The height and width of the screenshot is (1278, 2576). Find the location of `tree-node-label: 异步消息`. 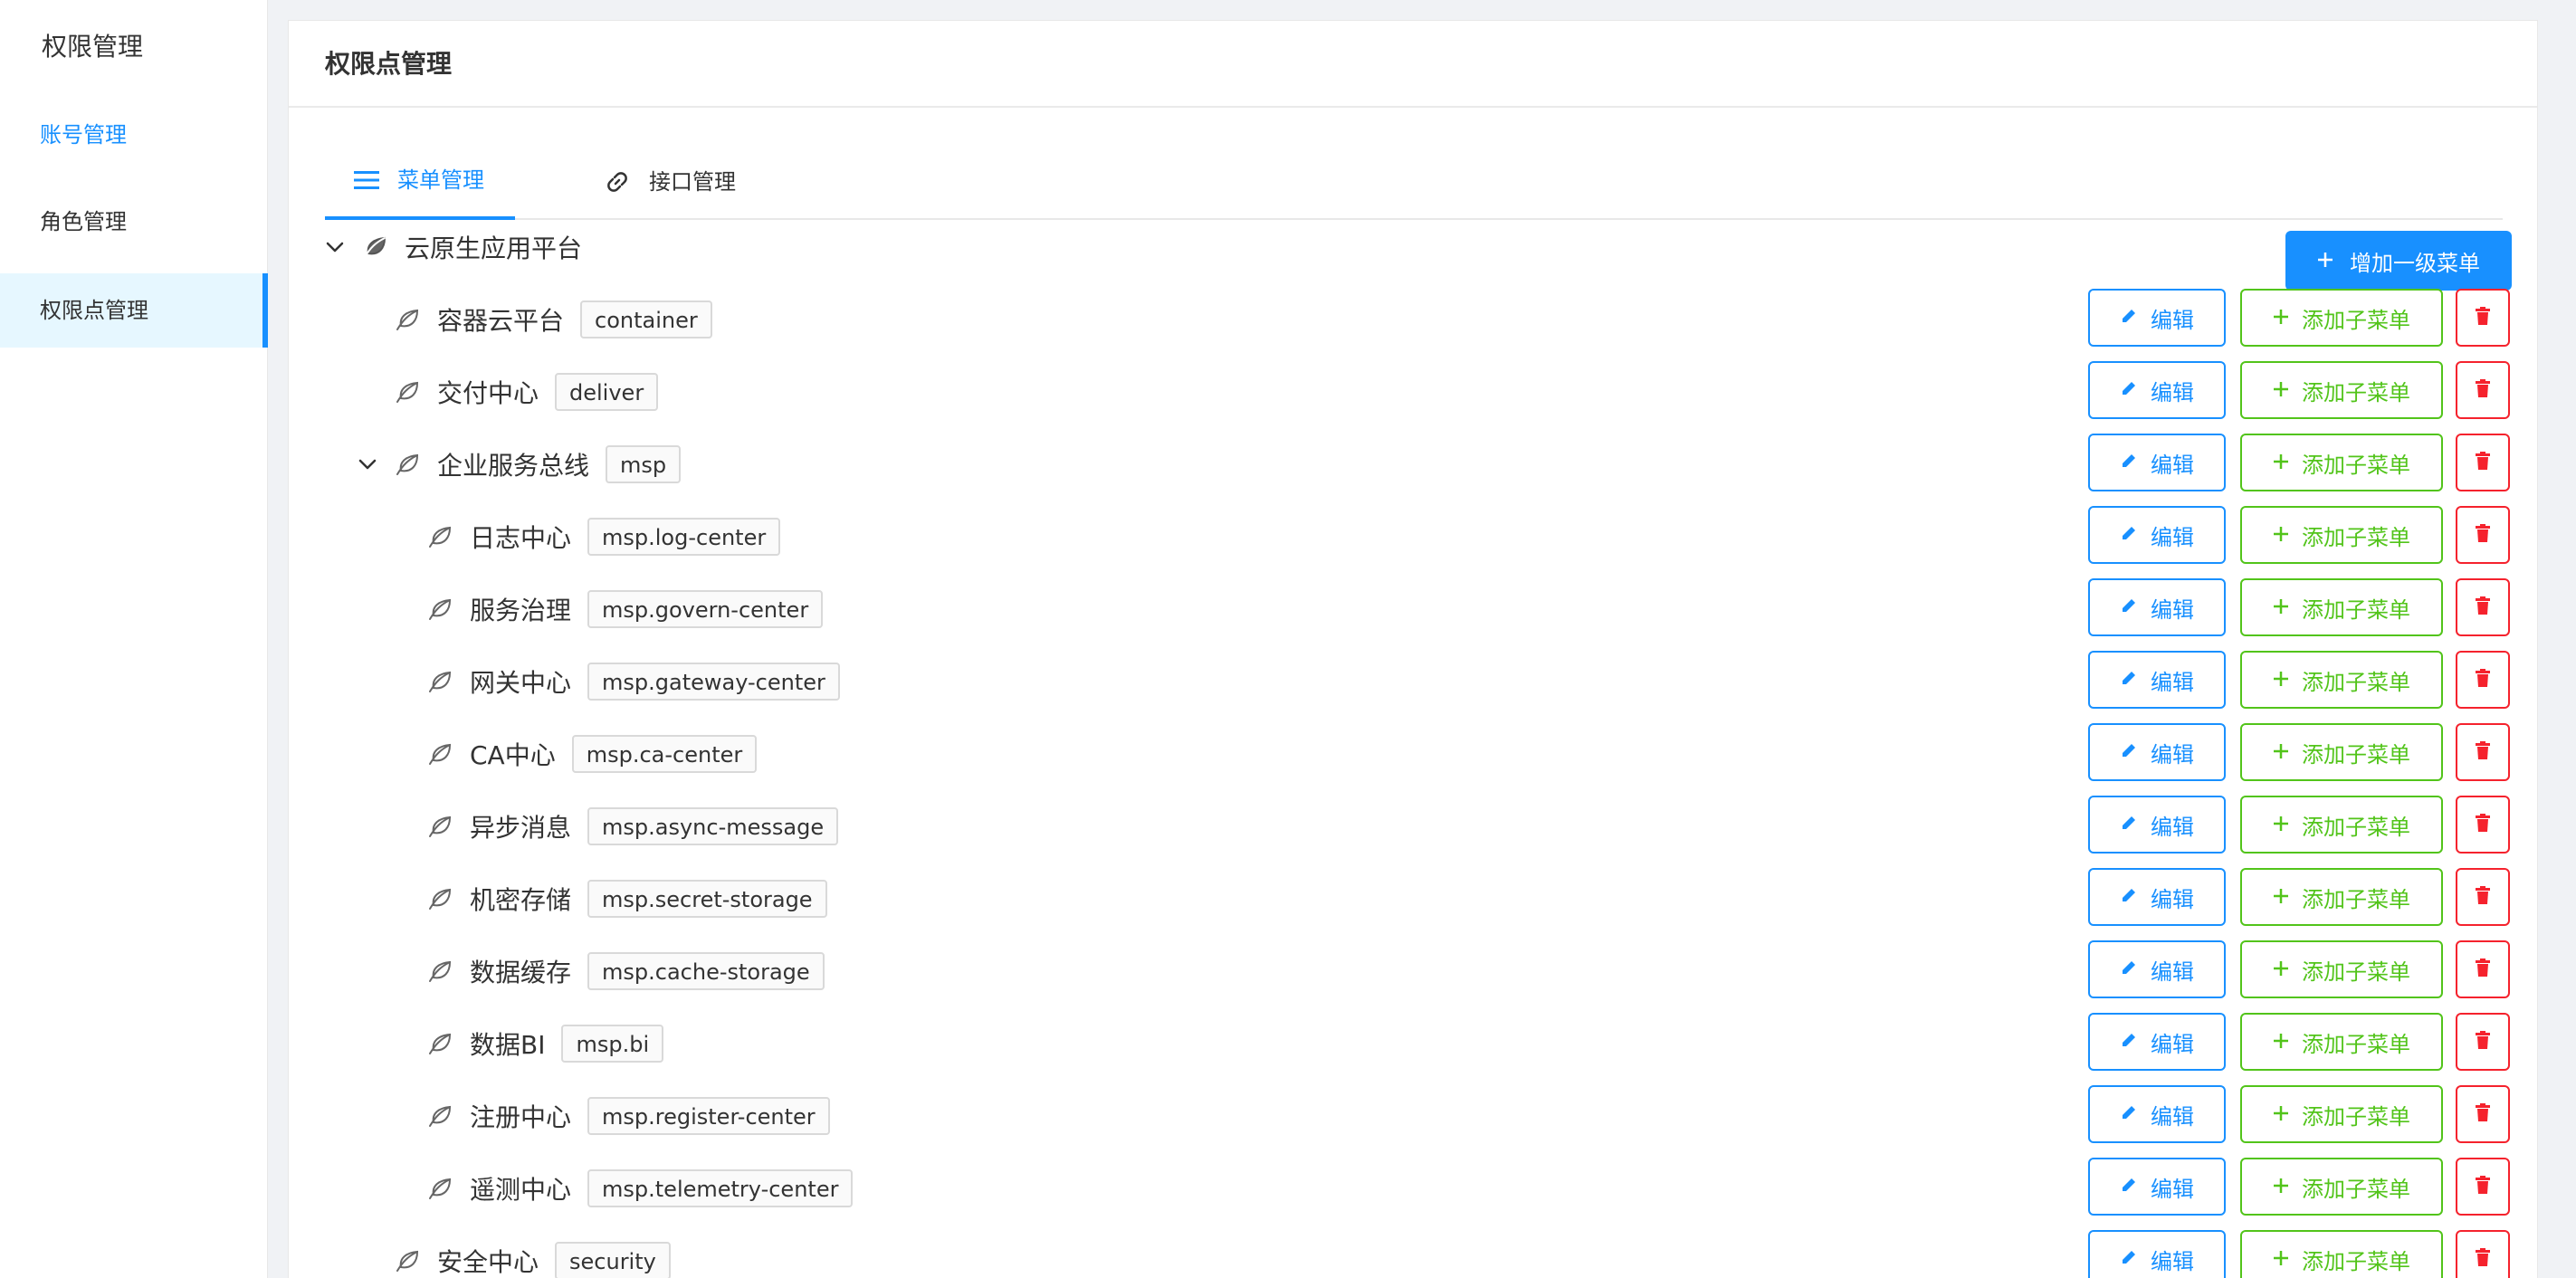

tree-node-label: 异步消息 is located at coordinates (521, 828).